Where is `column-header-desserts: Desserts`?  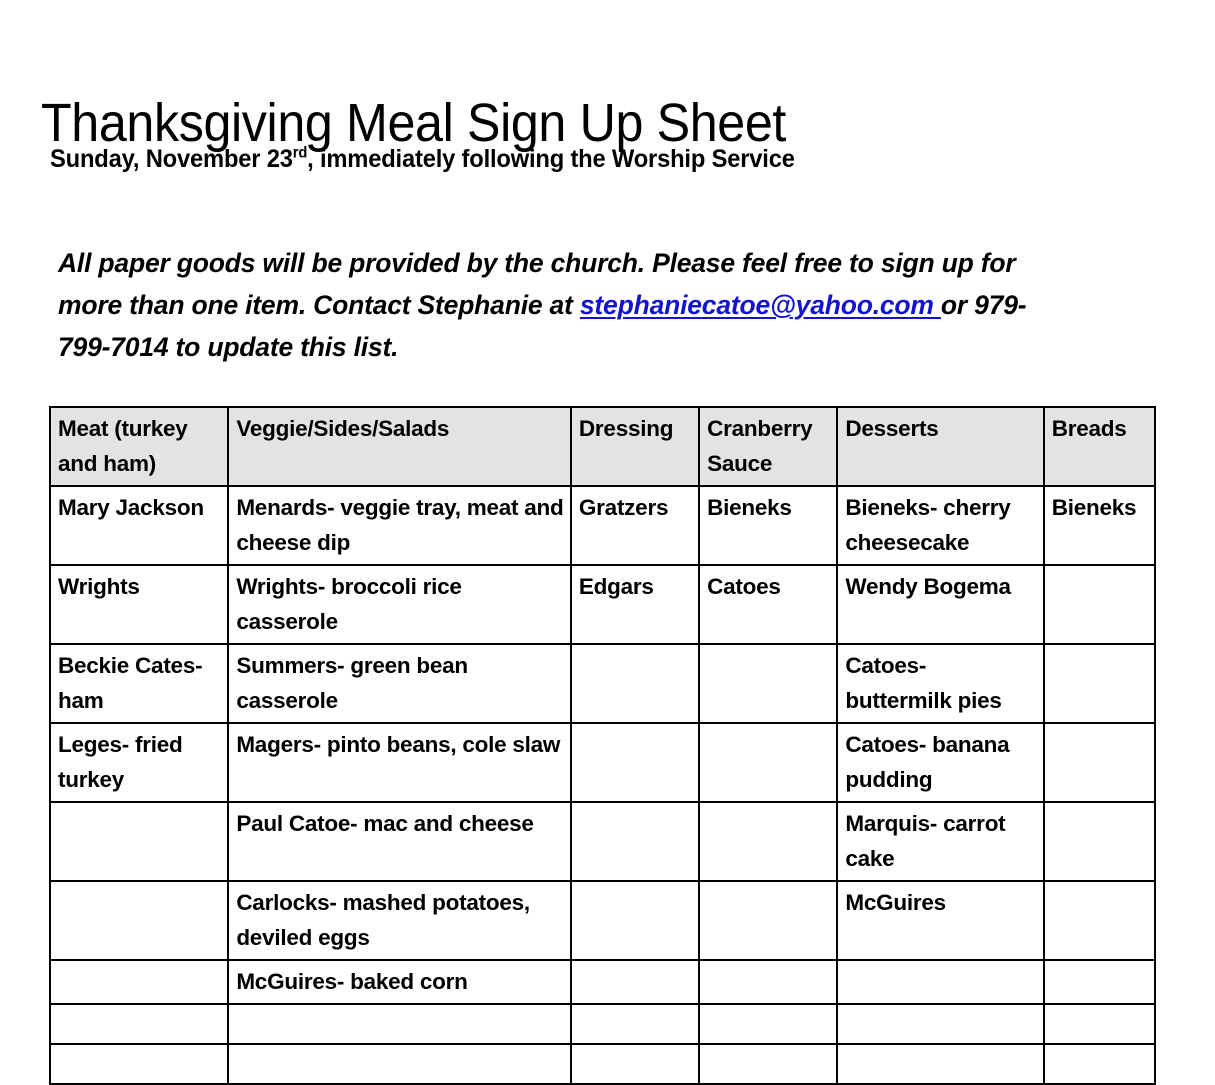 column-header-desserts: Desserts is located at coordinates (940, 446).